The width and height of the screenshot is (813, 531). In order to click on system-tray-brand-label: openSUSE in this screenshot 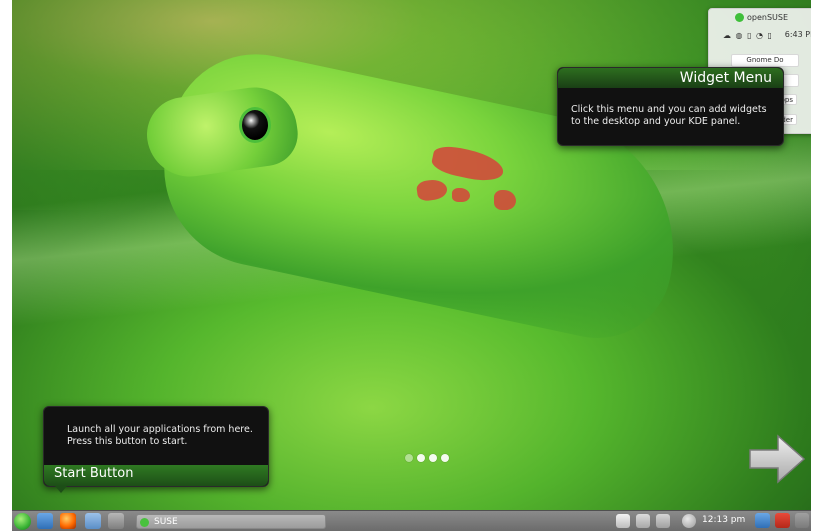, I will do `click(768, 17)`.